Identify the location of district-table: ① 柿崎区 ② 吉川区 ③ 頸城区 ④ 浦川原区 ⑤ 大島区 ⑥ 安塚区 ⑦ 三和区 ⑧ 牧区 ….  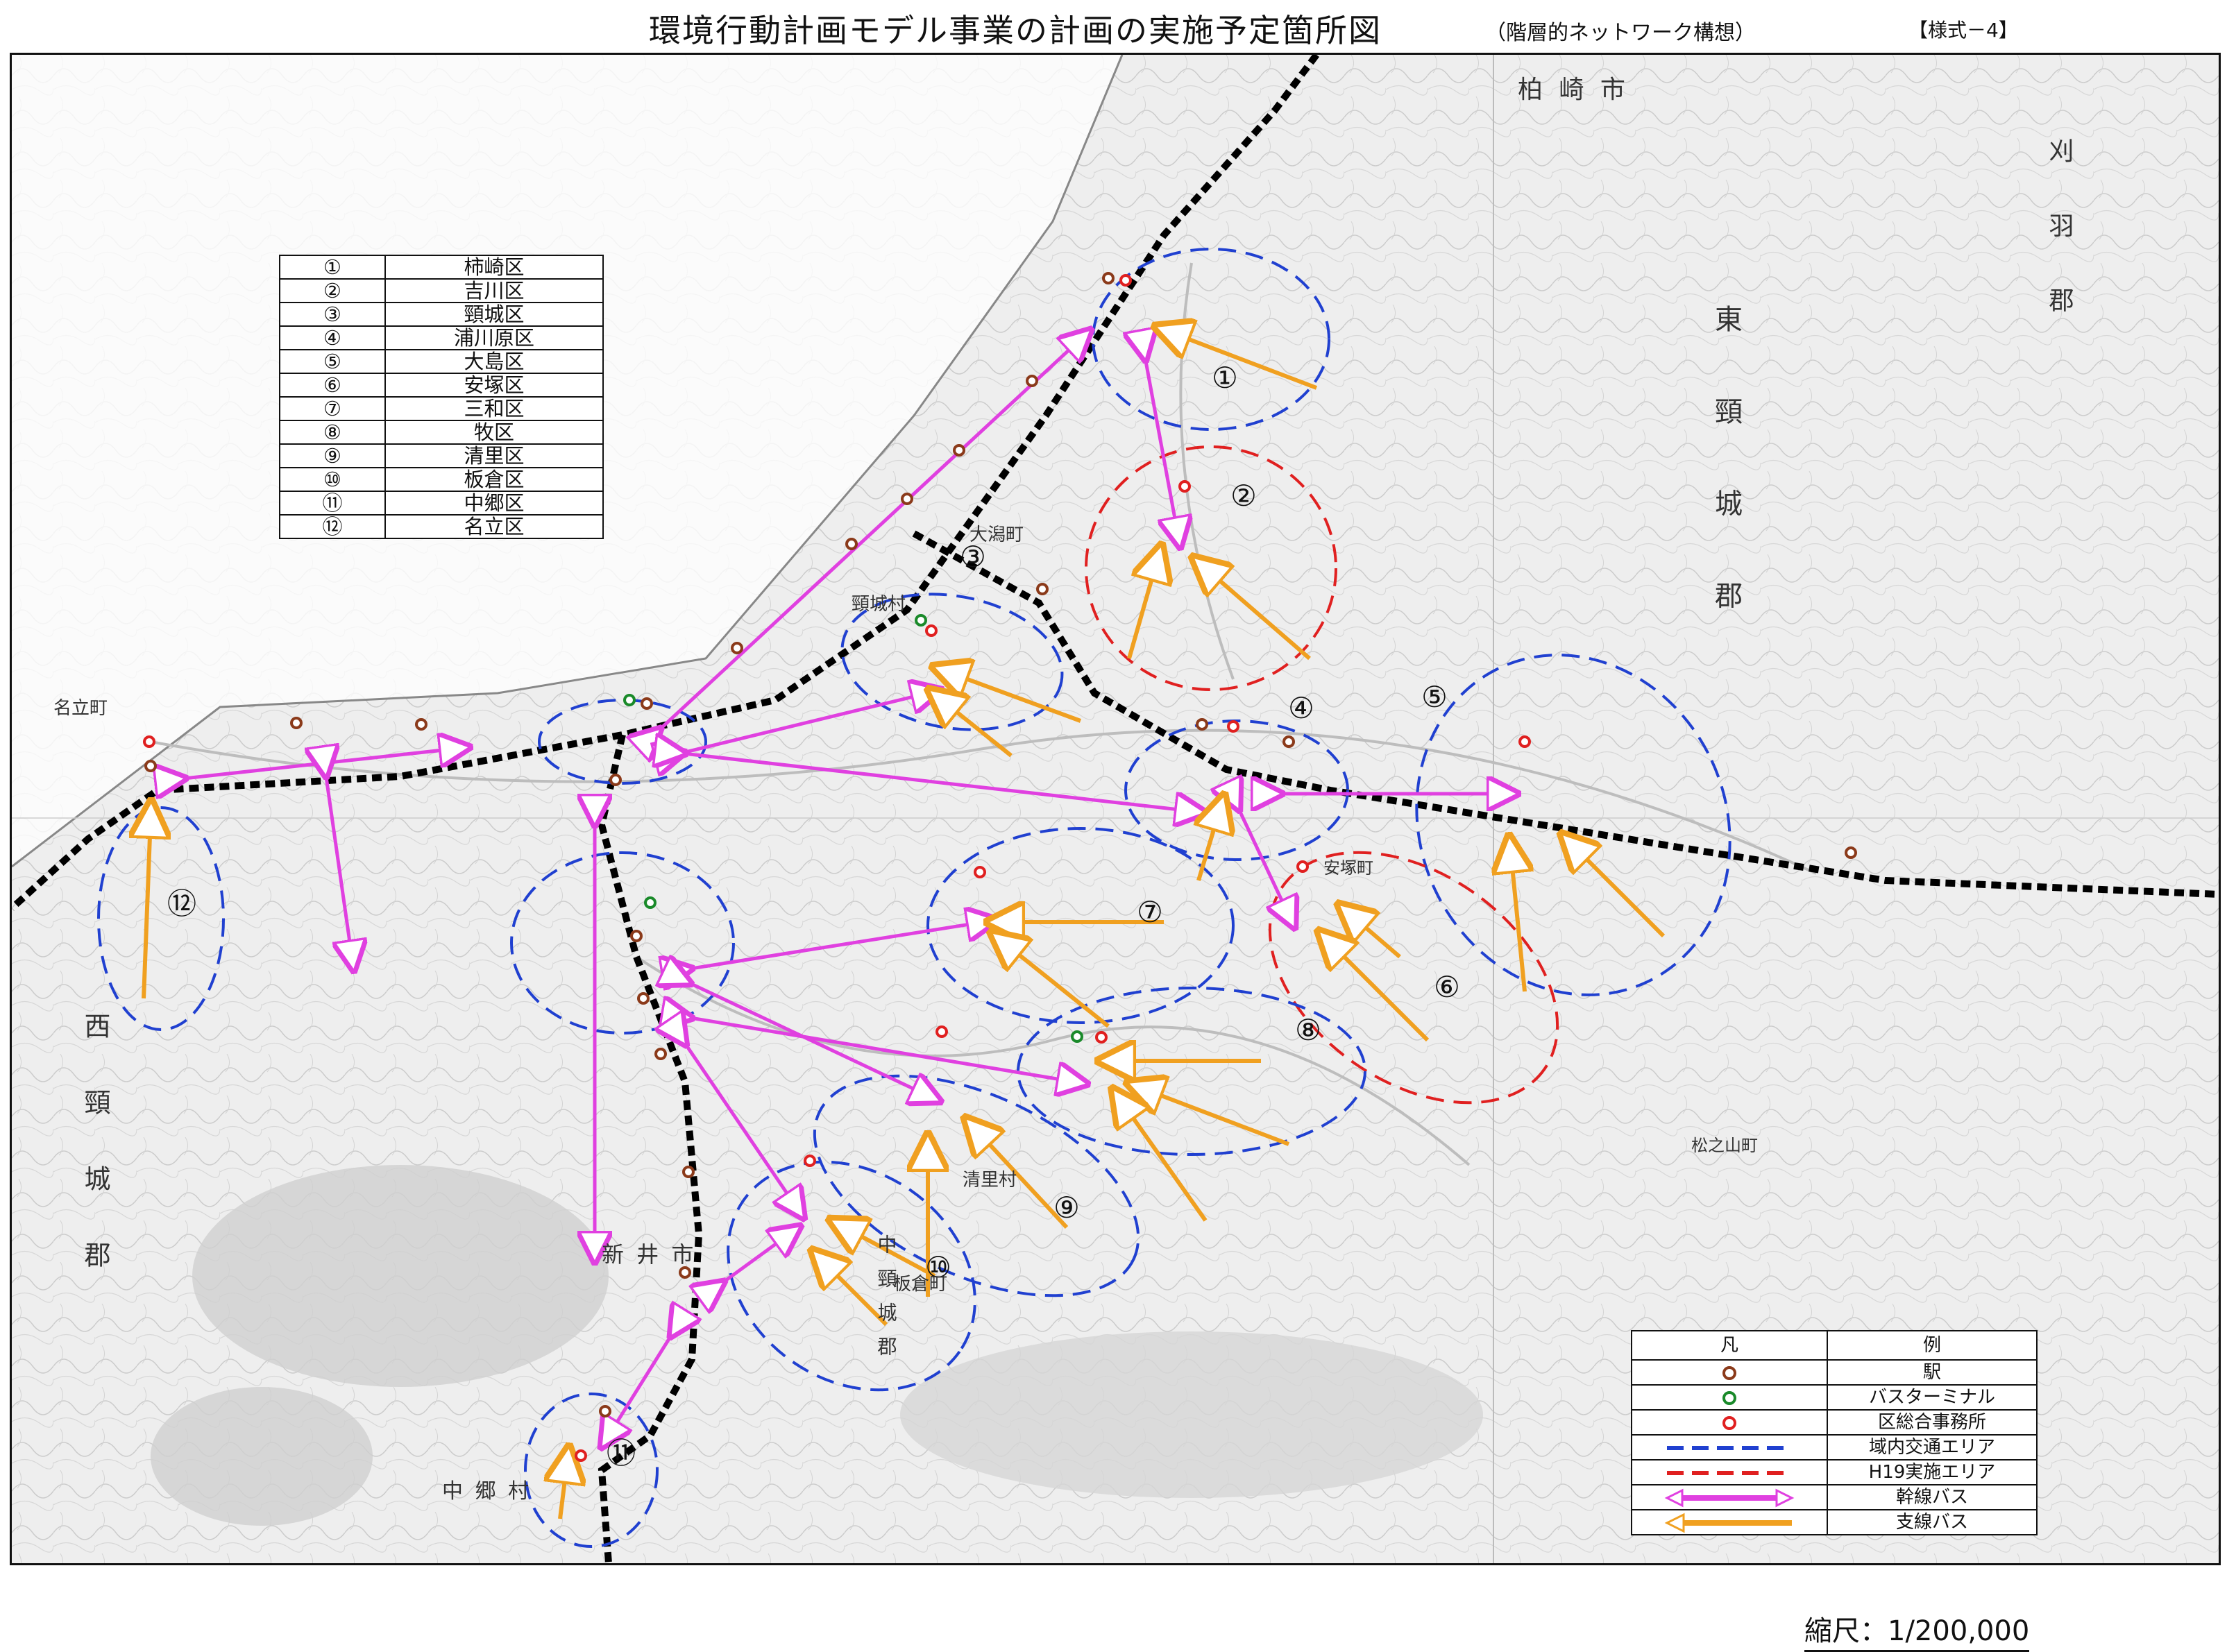
(441, 397).